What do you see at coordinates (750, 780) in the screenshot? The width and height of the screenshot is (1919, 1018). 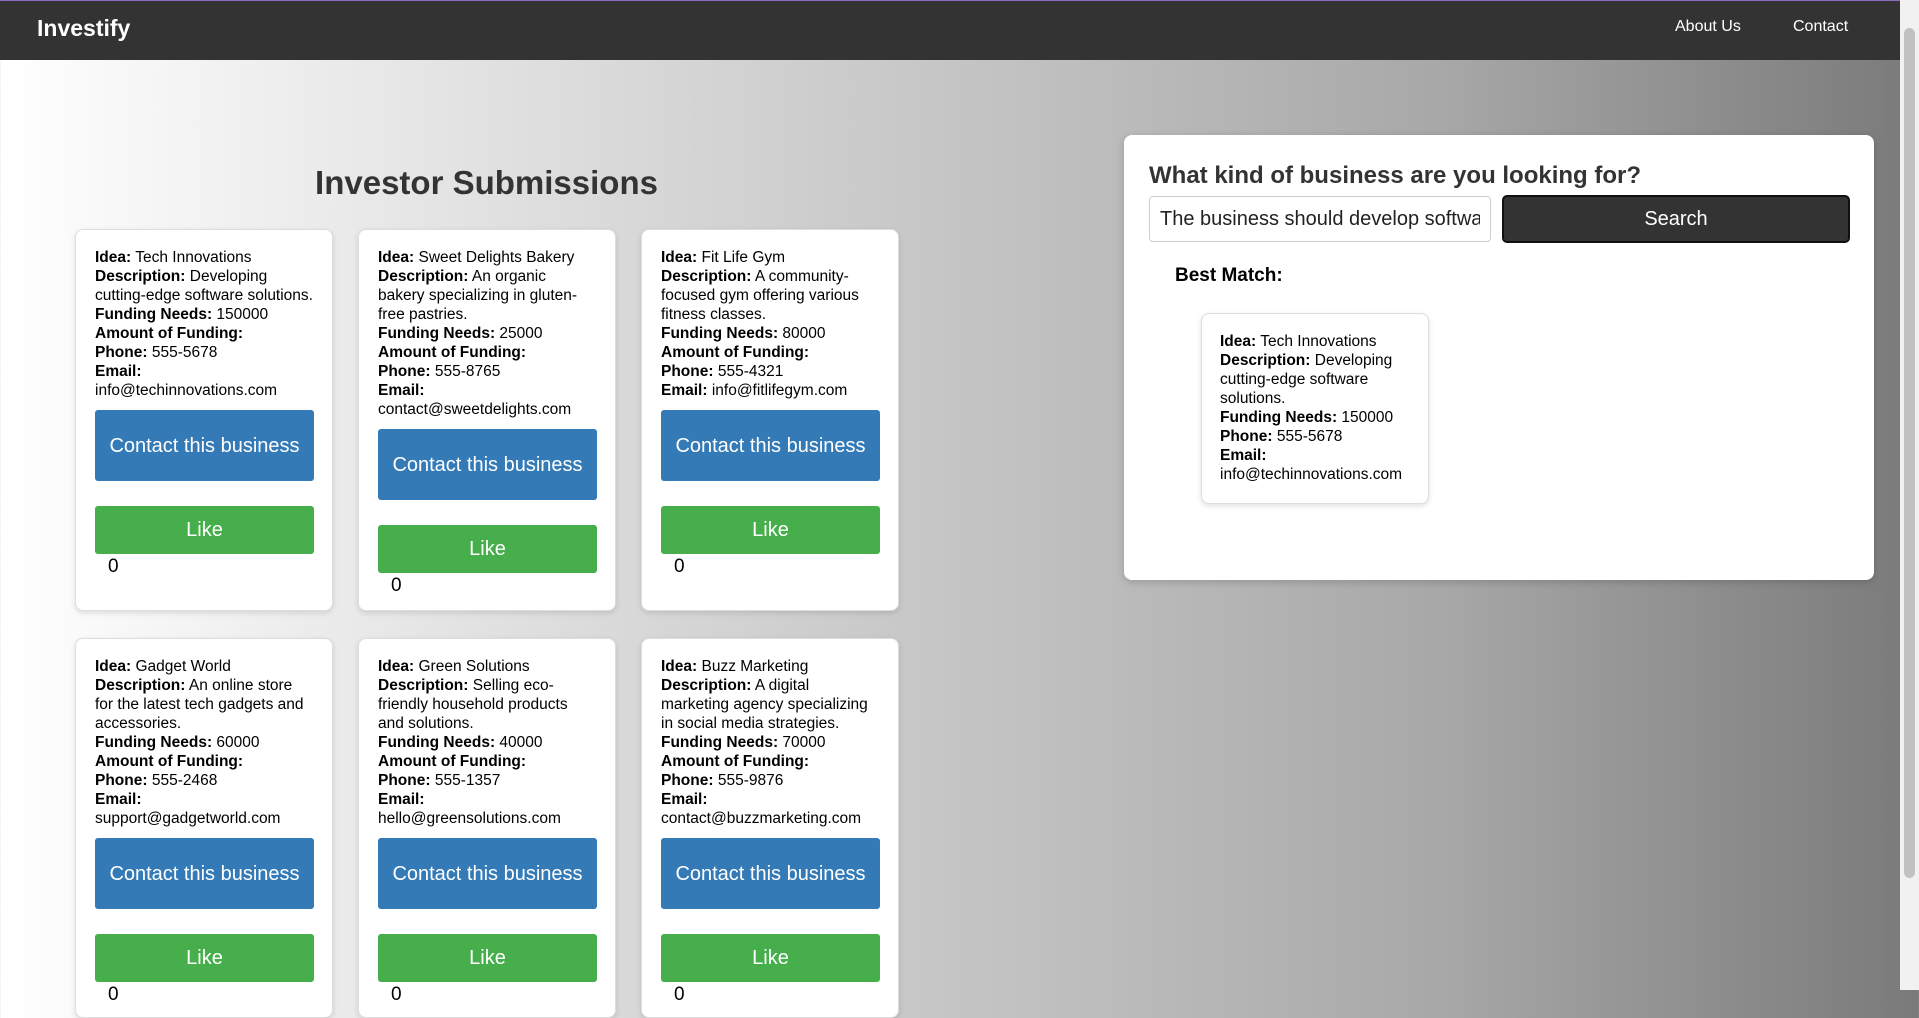 I see `phone-value: 555-9876` at bounding box center [750, 780].